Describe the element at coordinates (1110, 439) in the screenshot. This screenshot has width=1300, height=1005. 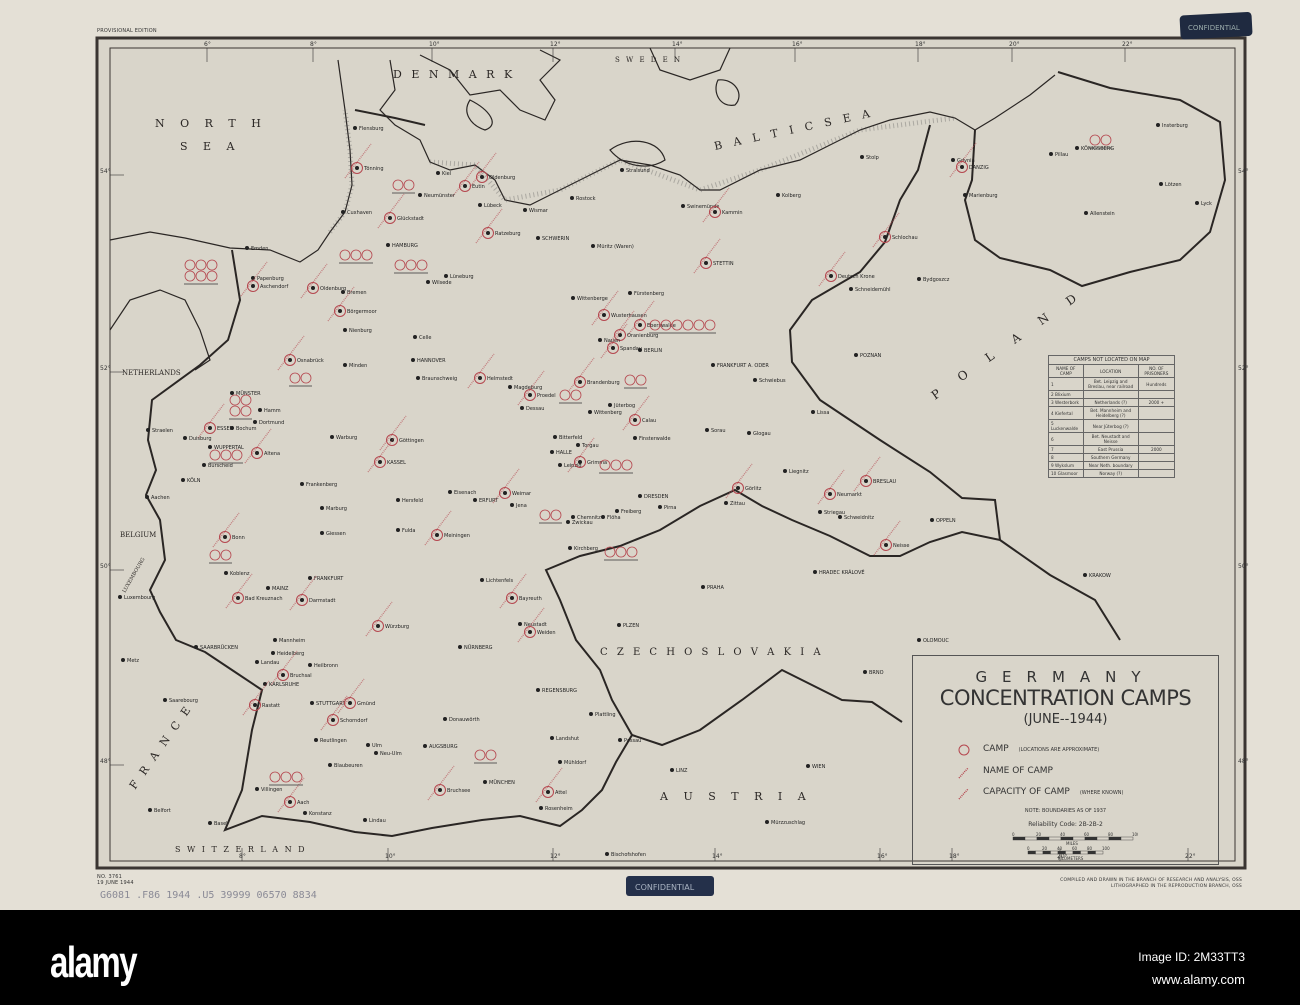
I see `table-cell: Bet. Neustadt and Neisse` at that location.